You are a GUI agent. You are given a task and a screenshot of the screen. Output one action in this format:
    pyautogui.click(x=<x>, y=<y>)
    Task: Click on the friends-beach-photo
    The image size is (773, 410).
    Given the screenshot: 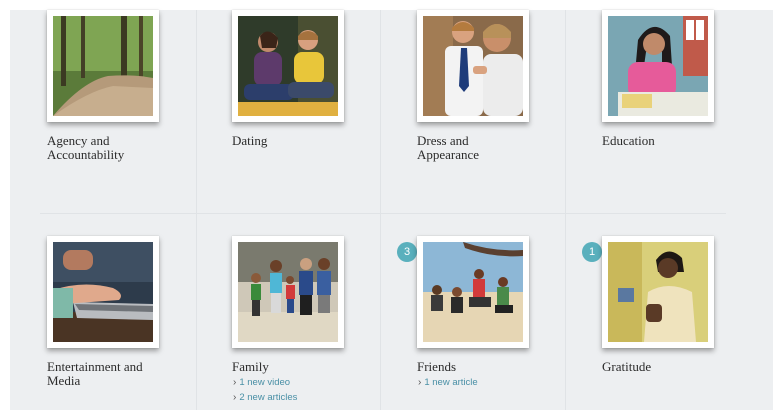 What is the action you would take?
    pyautogui.click(x=473, y=292)
    